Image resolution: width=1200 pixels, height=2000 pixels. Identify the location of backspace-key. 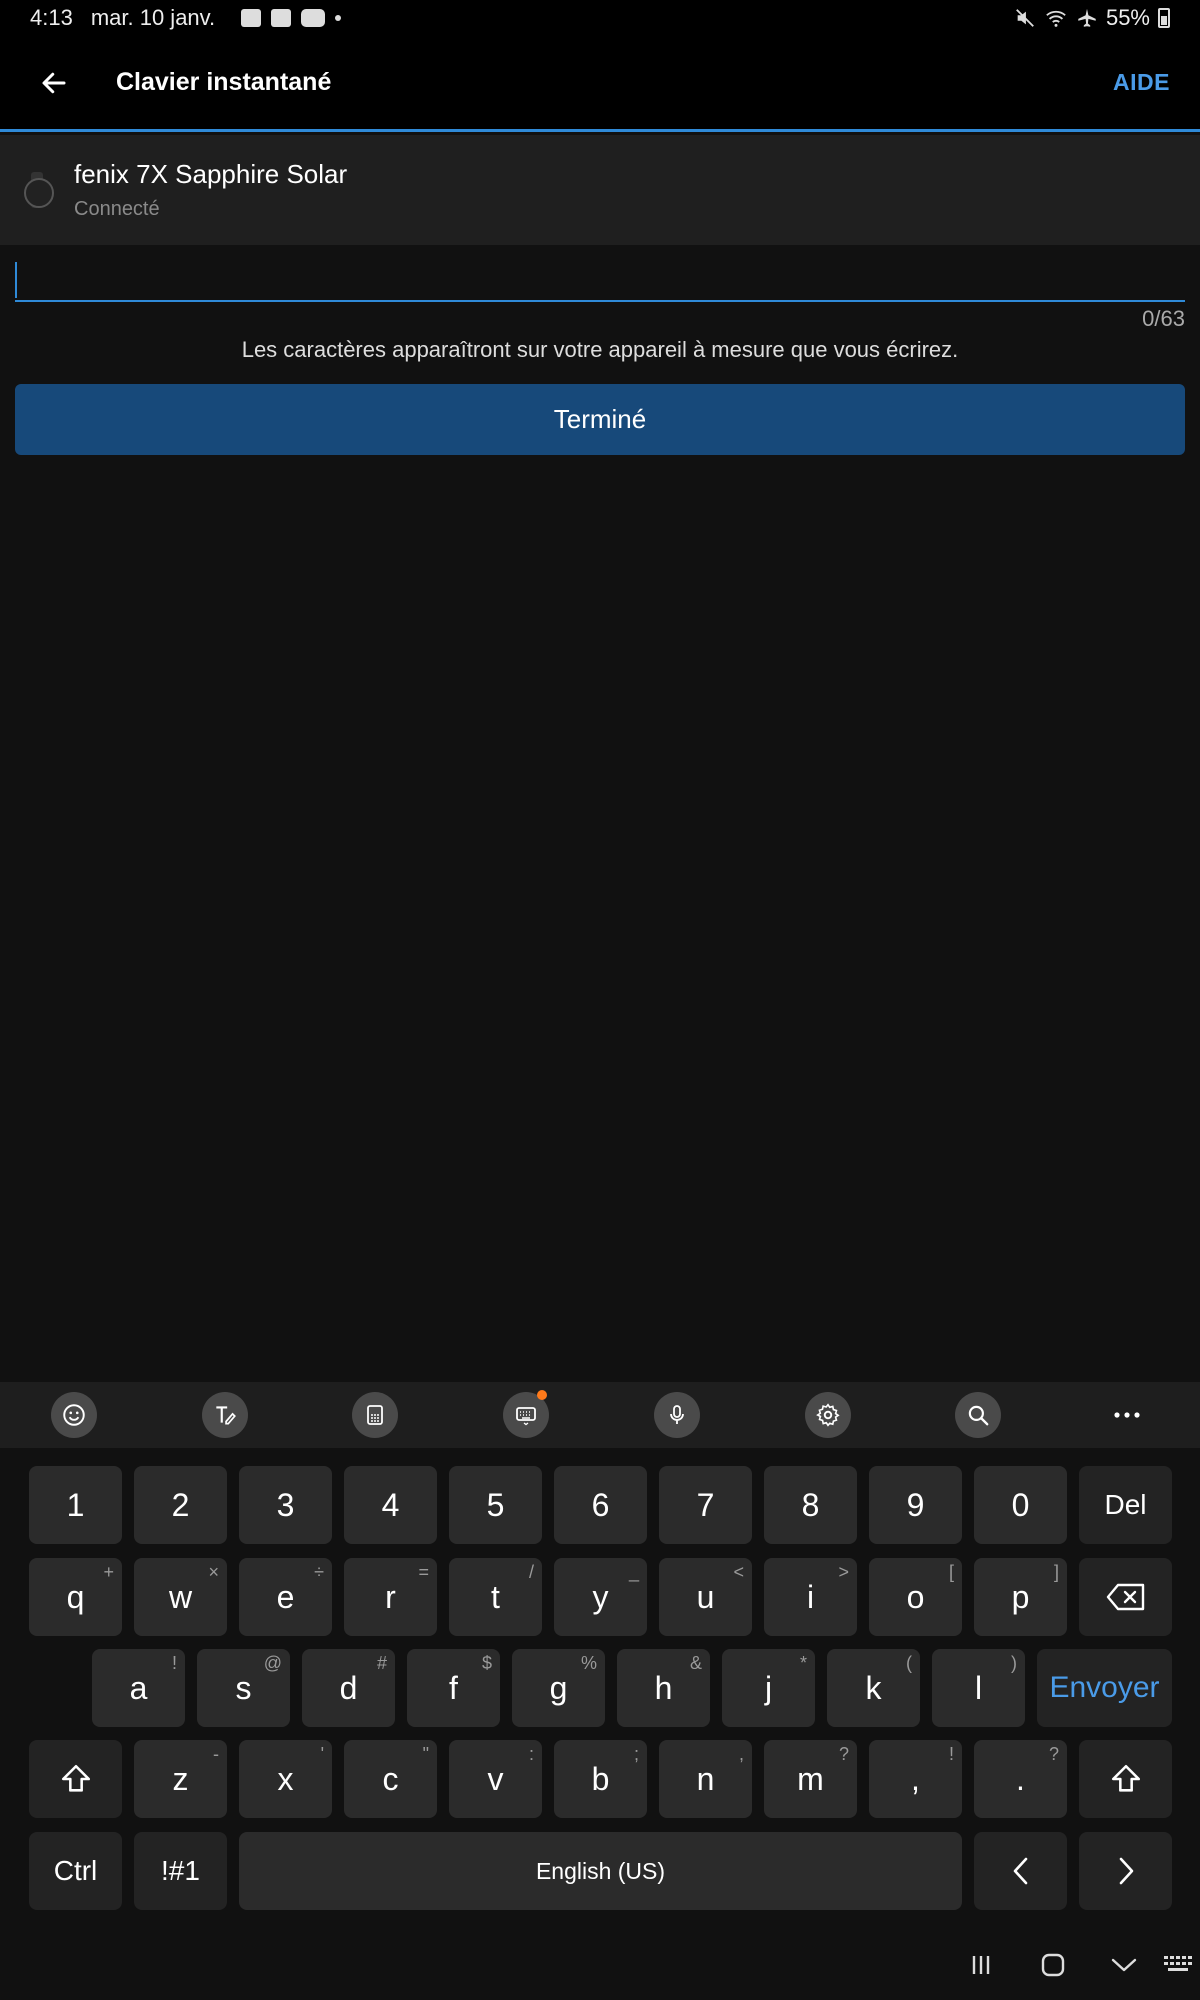
(1125, 1597).